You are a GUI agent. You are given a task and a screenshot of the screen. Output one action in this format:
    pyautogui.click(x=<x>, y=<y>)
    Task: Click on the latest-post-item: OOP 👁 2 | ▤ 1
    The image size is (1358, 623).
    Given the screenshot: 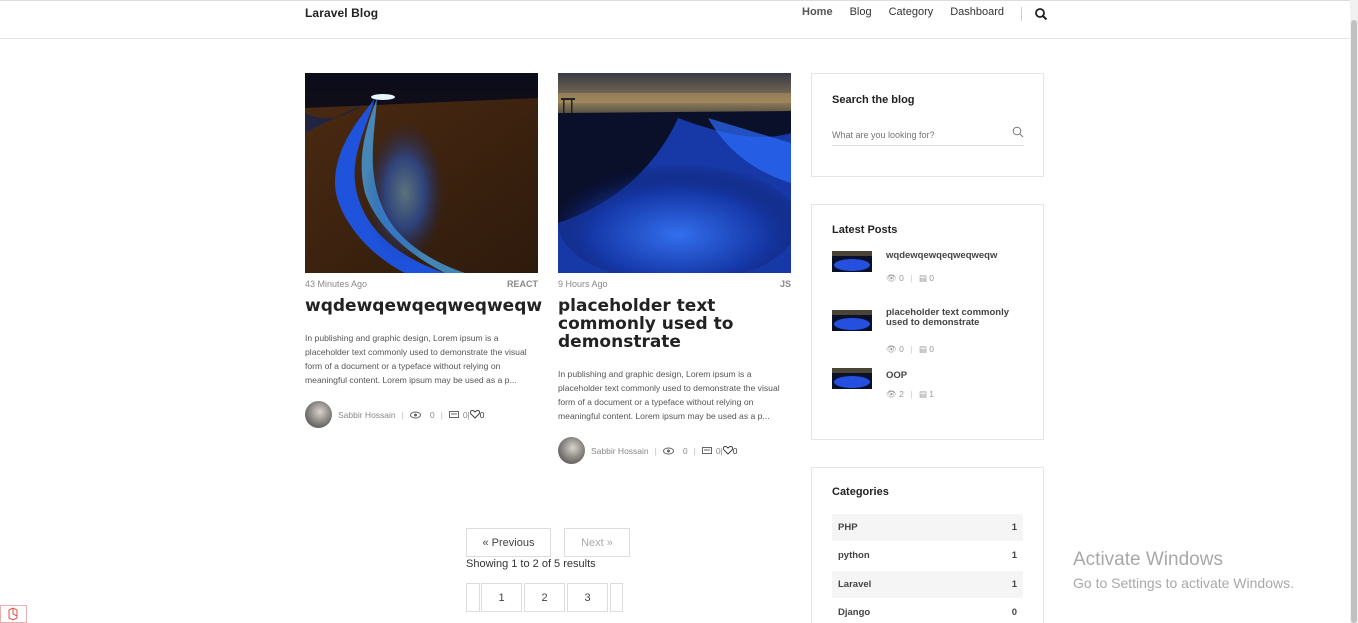 What is the action you would take?
    pyautogui.click(x=929, y=388)
    